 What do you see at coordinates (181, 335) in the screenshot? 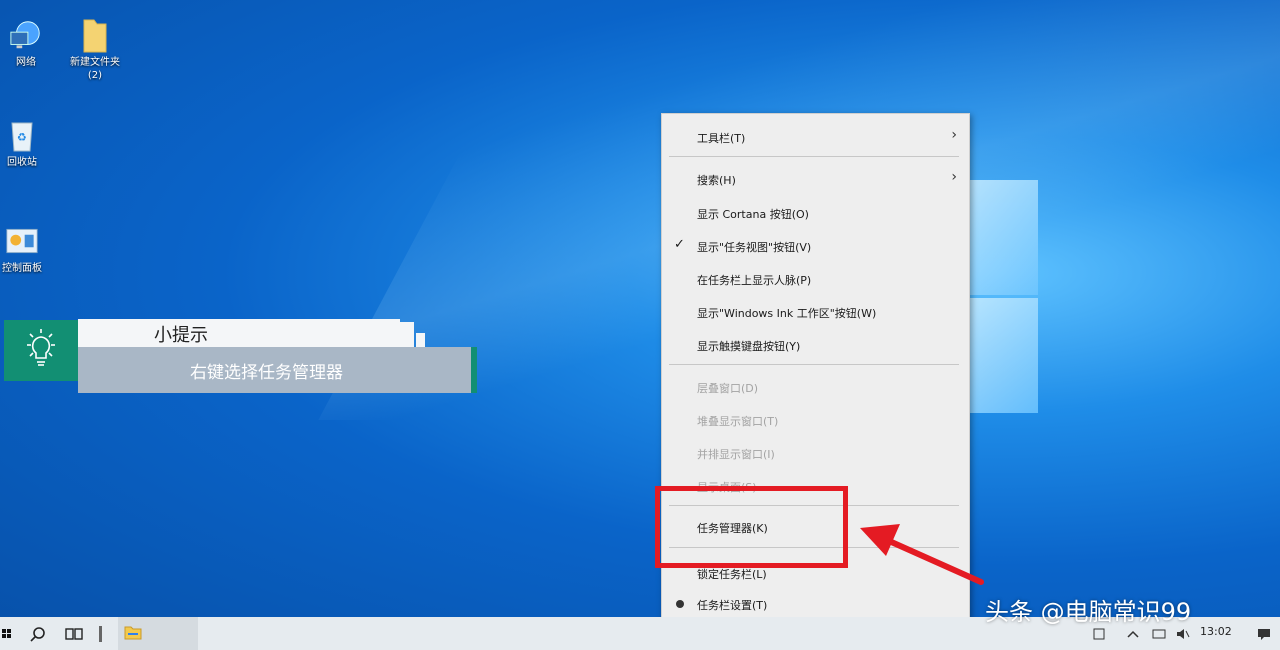
I see `tip-title: 小提示` at bounding box center [181, 335].